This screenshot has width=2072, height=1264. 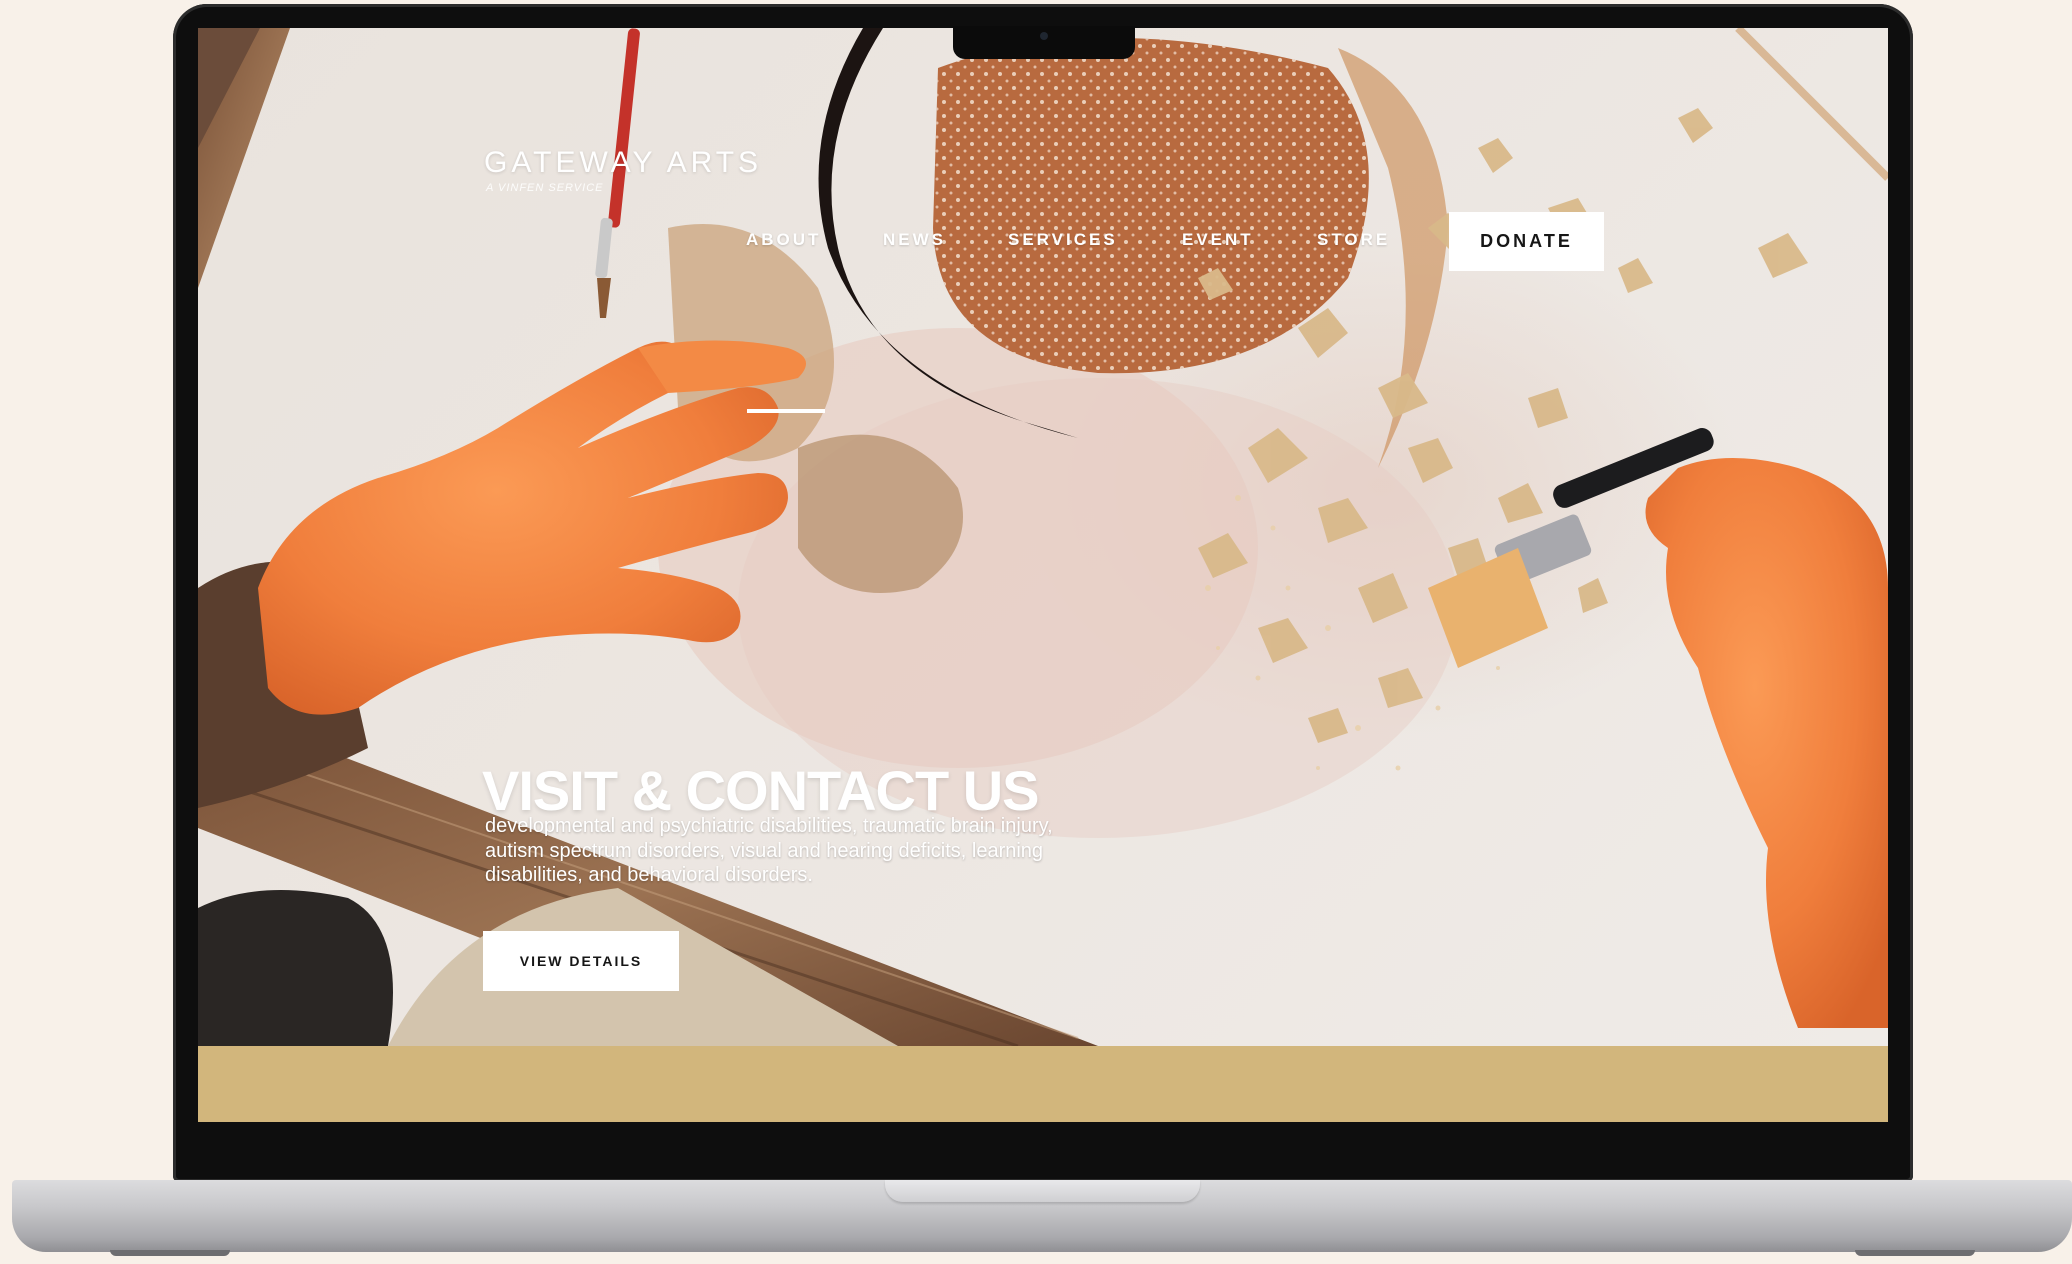 I want to click on view-details-button: VIEW DETAILS, so click(x=581, y=961).